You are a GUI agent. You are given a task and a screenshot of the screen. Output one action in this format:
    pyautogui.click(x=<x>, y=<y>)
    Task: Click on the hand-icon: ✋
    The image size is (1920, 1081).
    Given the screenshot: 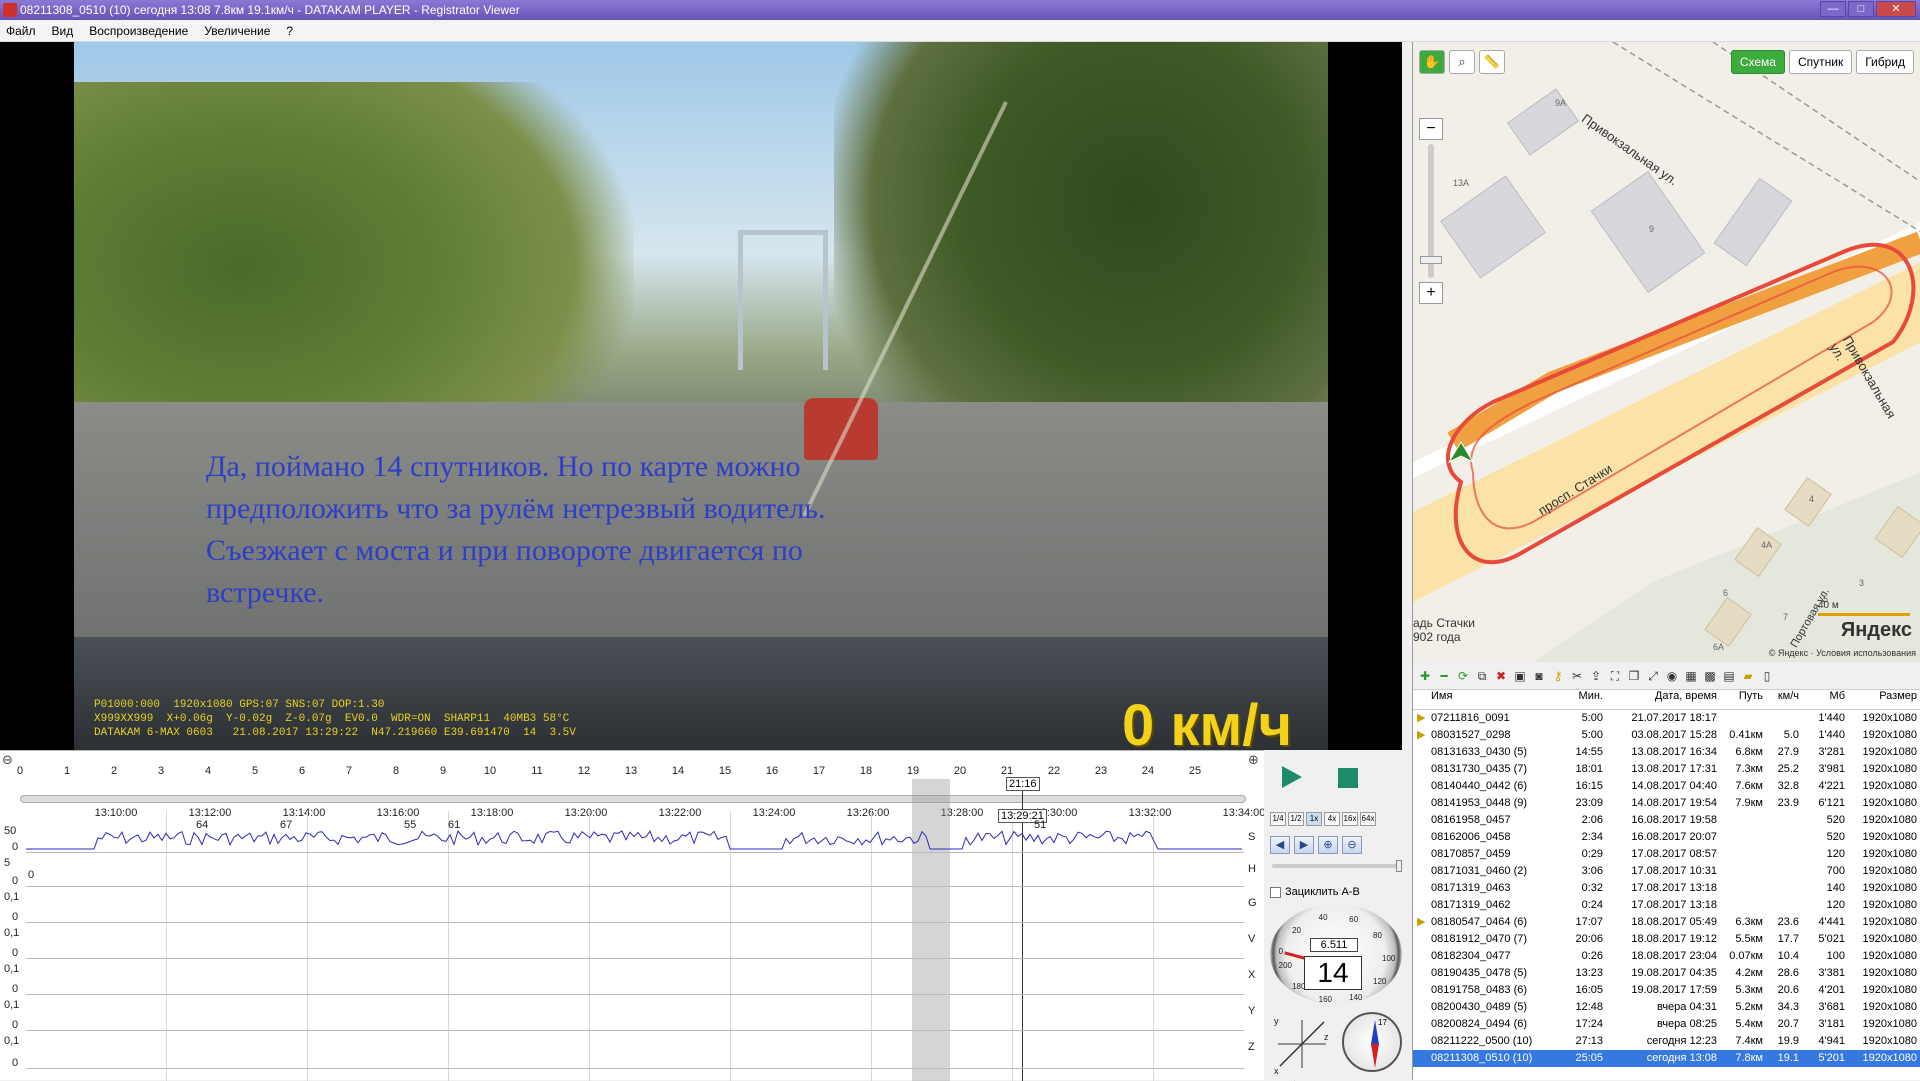 What is the action you would take?
    pyautogui.click(x=1432, y=62)
    